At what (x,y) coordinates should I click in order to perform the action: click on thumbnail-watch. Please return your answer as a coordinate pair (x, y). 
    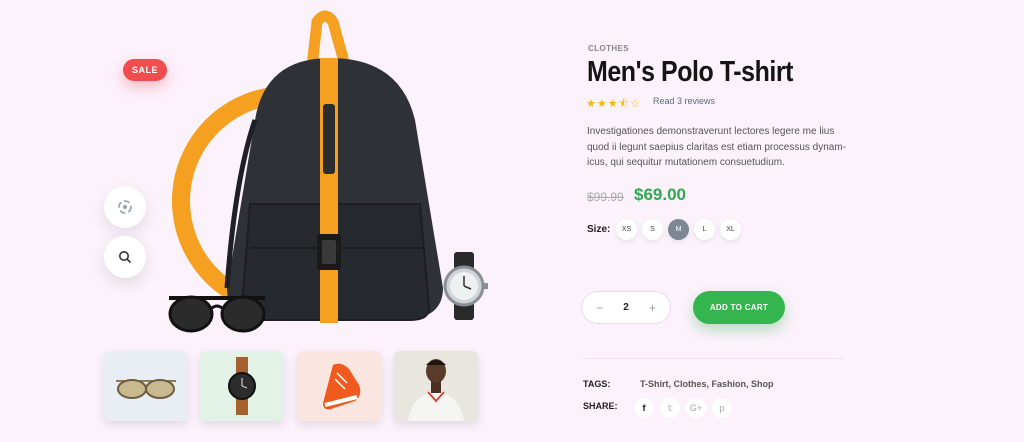
    Looking at the image, I should click on (242, 386).